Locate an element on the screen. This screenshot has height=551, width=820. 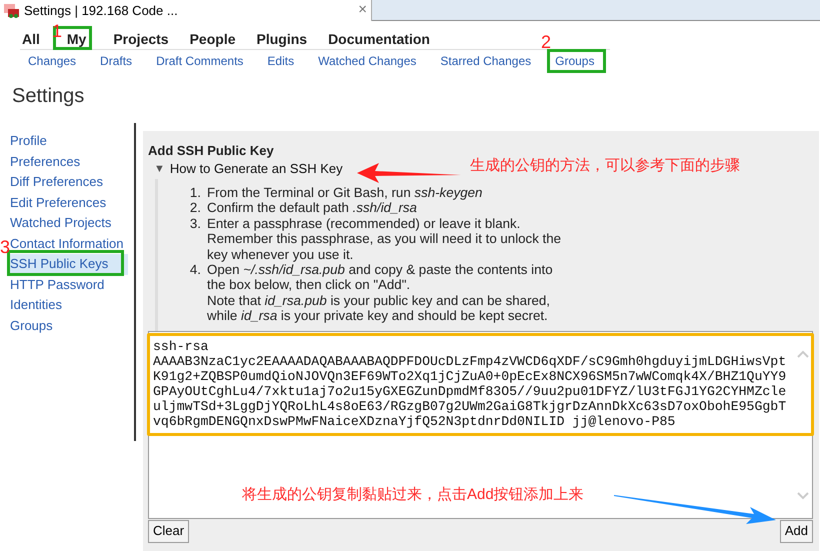
step-number: 1. is located at coordinates (194, 192).